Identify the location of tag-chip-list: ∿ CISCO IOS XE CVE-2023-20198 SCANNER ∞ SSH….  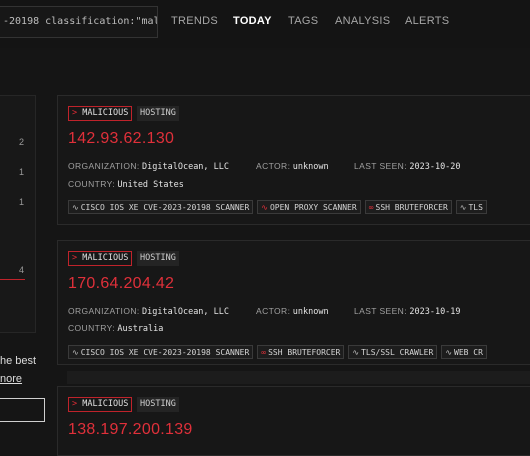
(279, 354).